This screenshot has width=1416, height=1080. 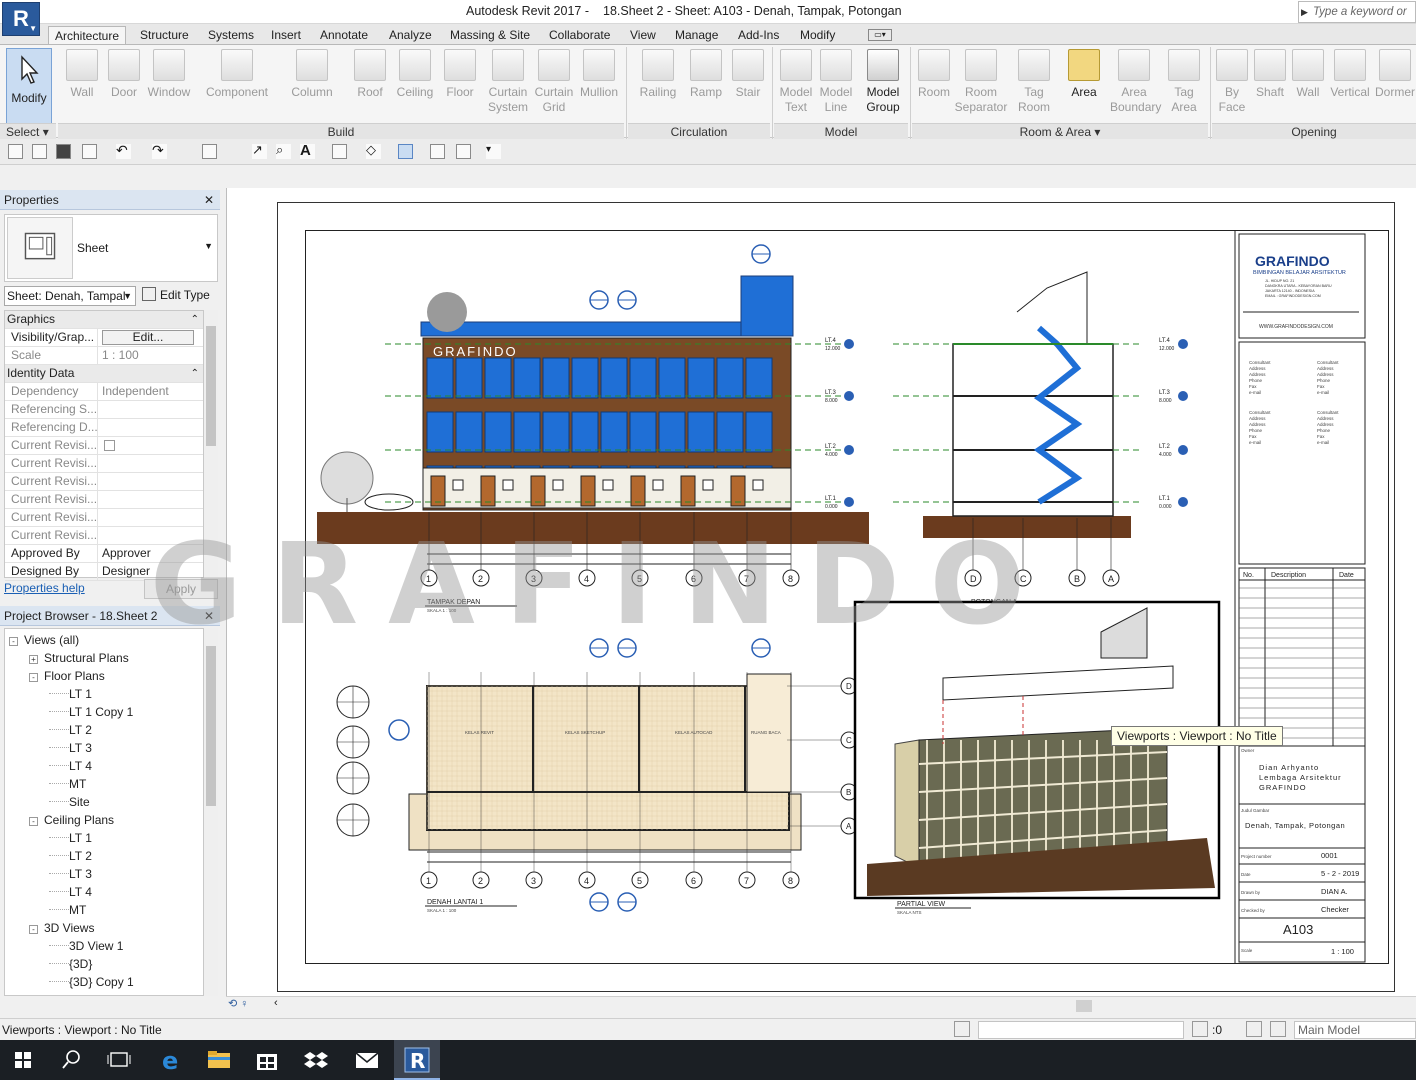 What do you see at coordinates (109, 445) in the screenshot?
I see `checkbox` at bounding box center [109, 445].